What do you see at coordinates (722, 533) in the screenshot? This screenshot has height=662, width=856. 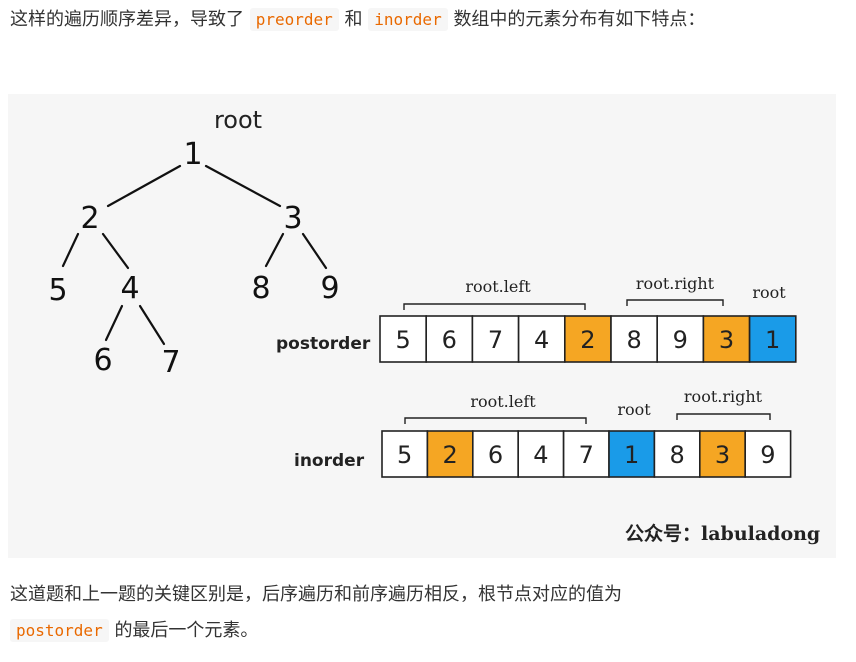 I see `watermark: 公众号：labuladong` at bounding box center [722, 533].